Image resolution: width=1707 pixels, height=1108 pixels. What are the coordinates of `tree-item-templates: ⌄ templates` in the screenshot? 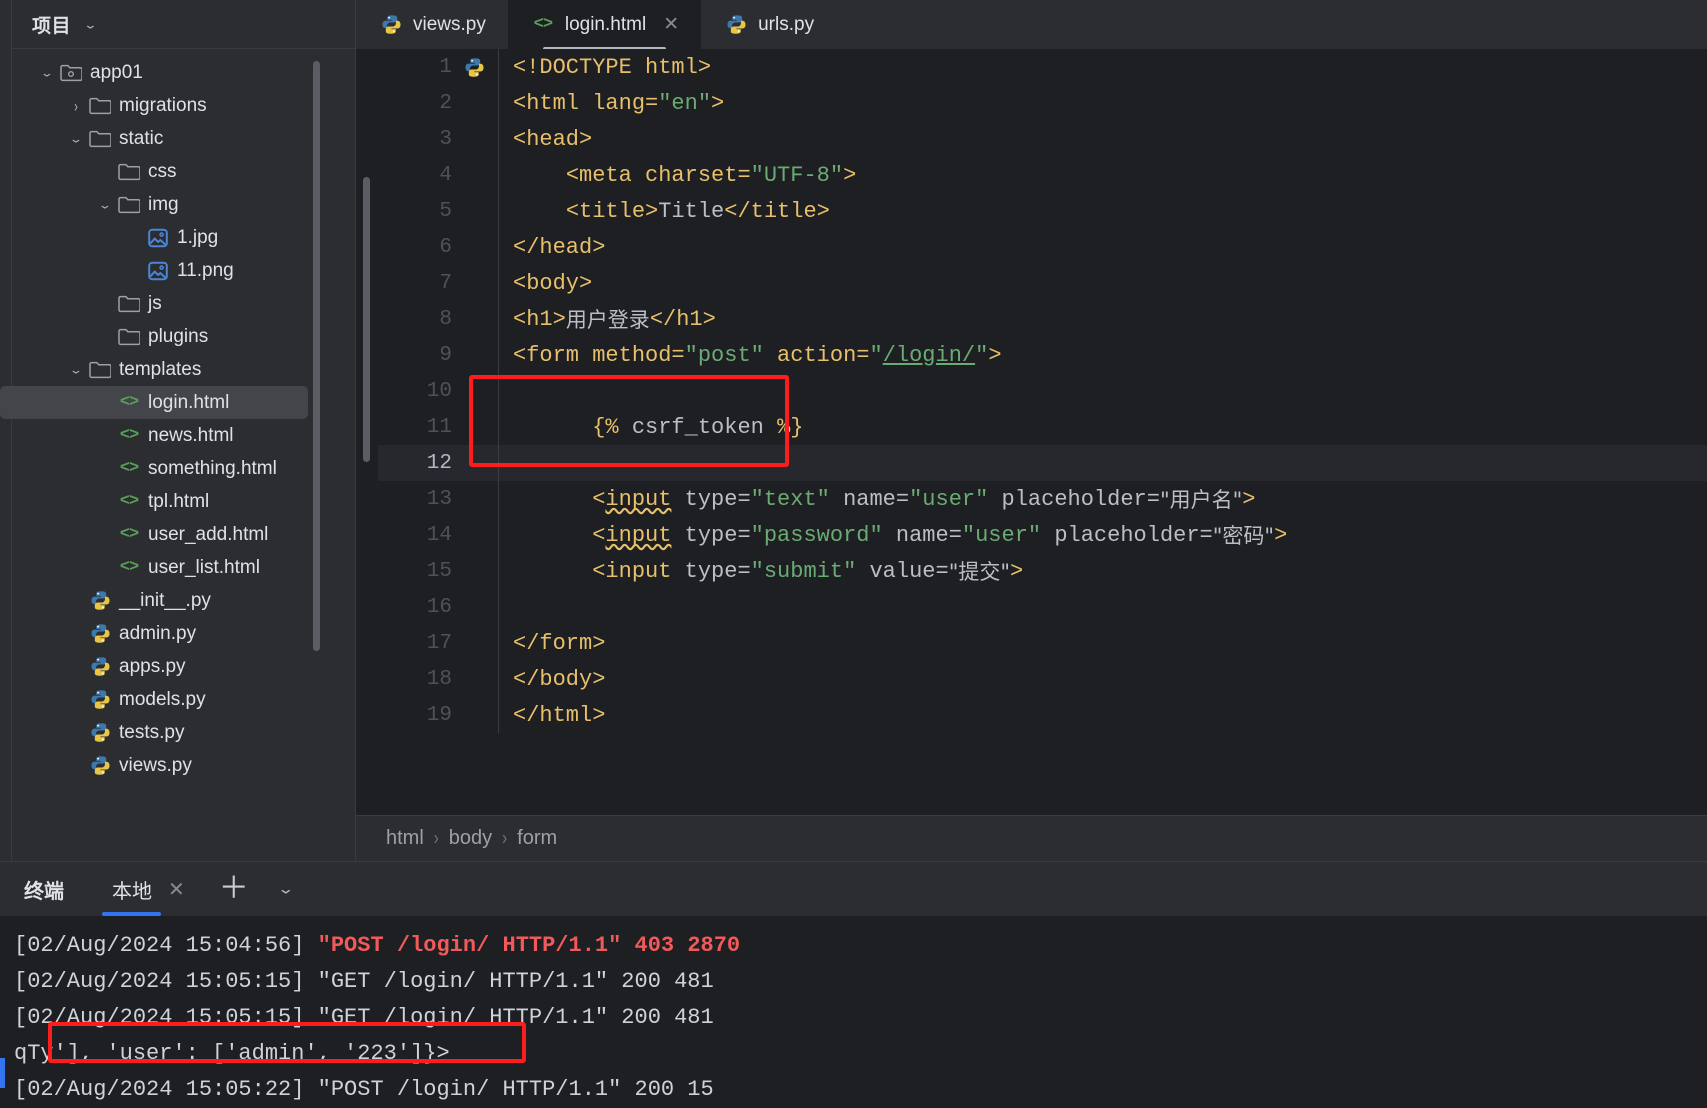 It's located at (177, 369).